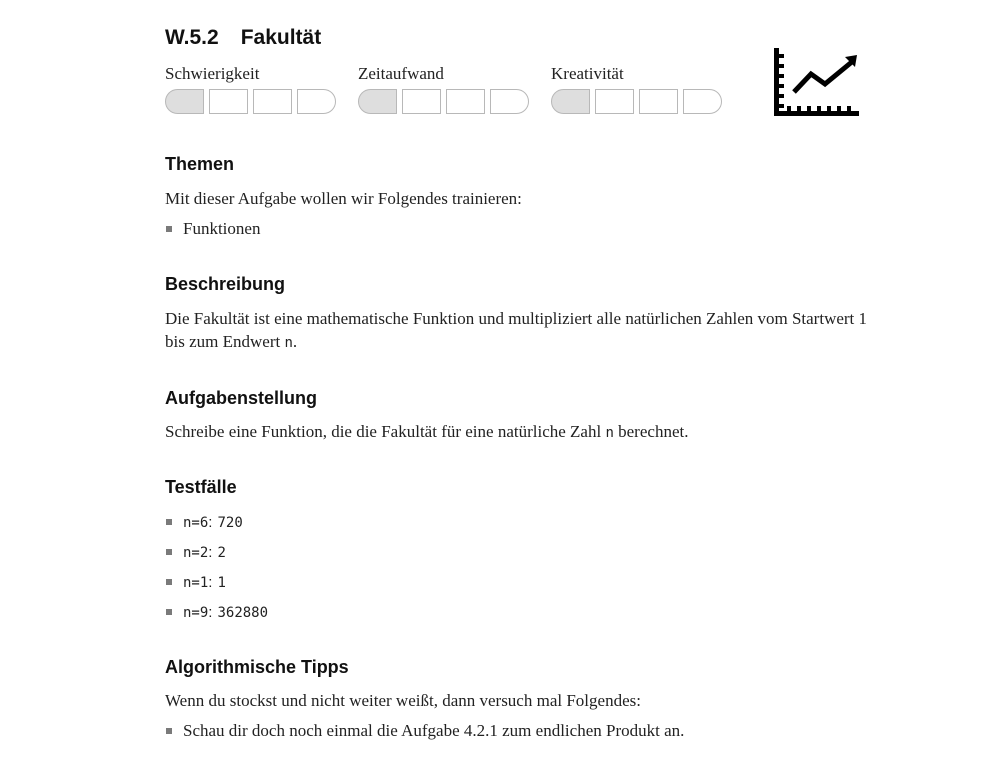 The height and width of the screenshot is (771, 1008). I want to click on line-chart-icon, so click(816, 82).